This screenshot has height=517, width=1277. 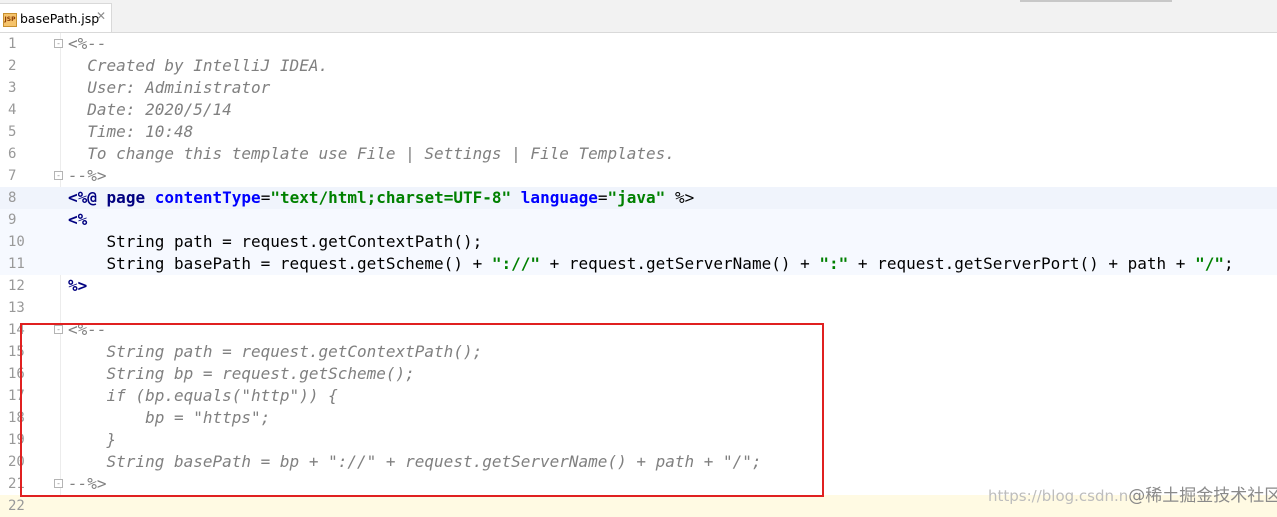 I want to click on watermark: https://blog.csdn.n@稀土掘金技术社区, so click(x=1132, y=493).